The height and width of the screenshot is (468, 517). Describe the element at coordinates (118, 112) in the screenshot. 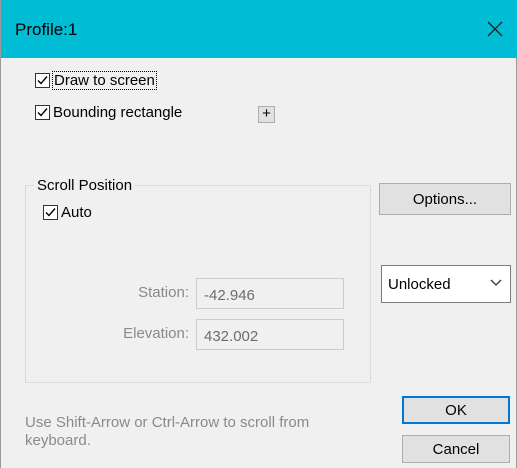

I see `bounding-rectangle-label: Bounding rectangle` at that location.